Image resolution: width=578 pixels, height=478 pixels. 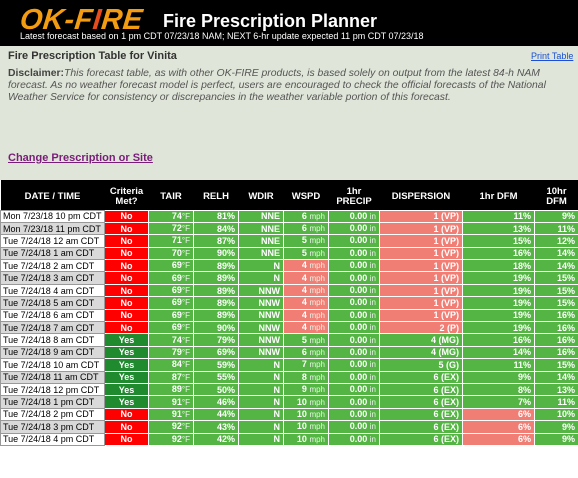 I want to click on cell-datetime: Tue 7/24/18 3 am CDT, so click(x=52, y=278).